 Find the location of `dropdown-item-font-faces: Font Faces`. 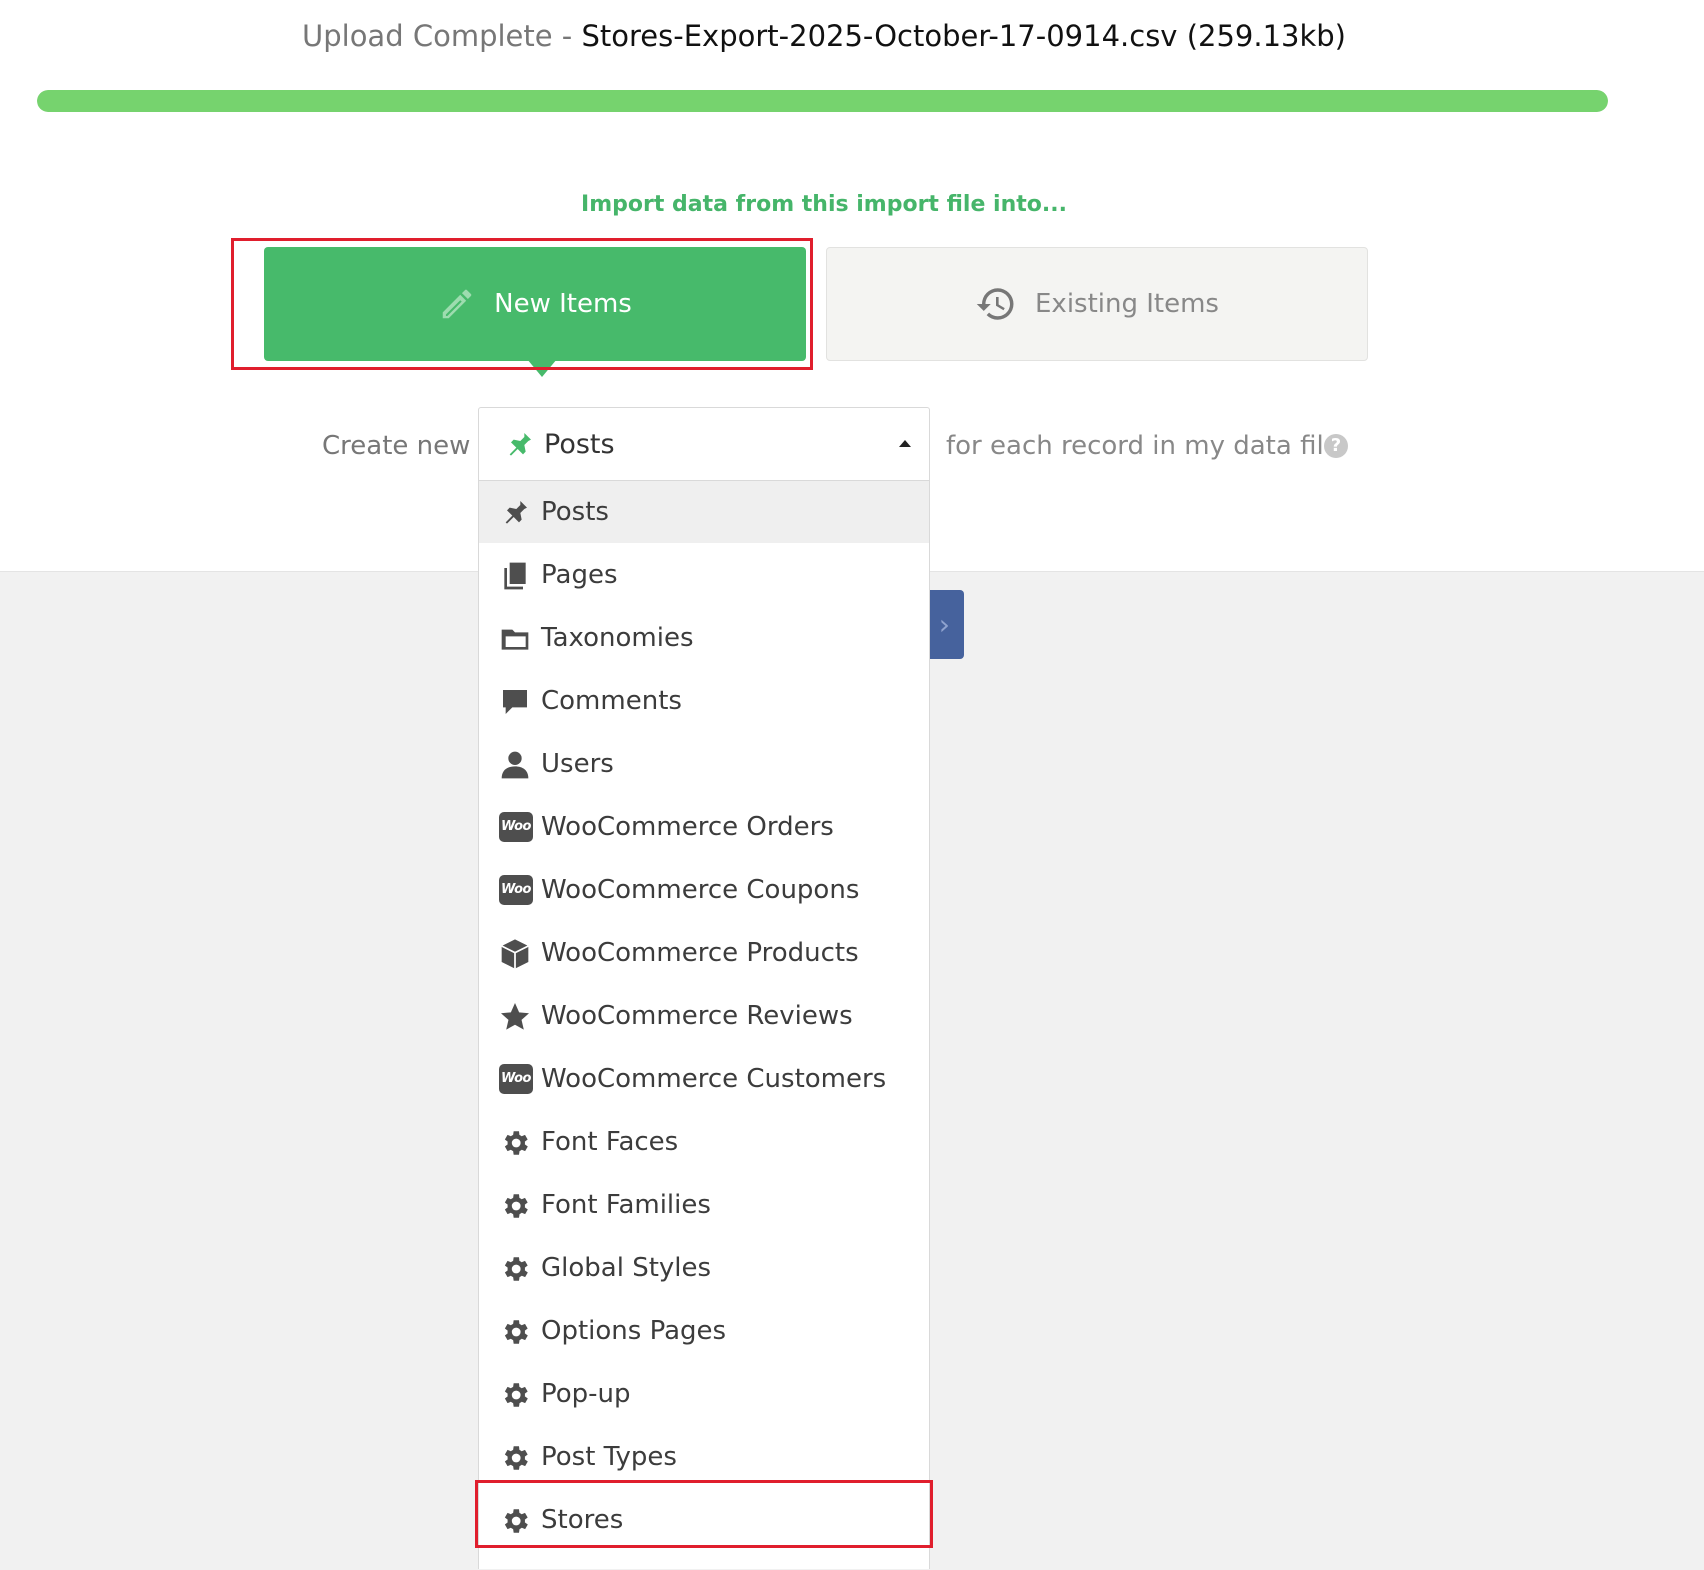

dropdown-item-font-faces: Font Faces is located at coordinates (704, 1142).